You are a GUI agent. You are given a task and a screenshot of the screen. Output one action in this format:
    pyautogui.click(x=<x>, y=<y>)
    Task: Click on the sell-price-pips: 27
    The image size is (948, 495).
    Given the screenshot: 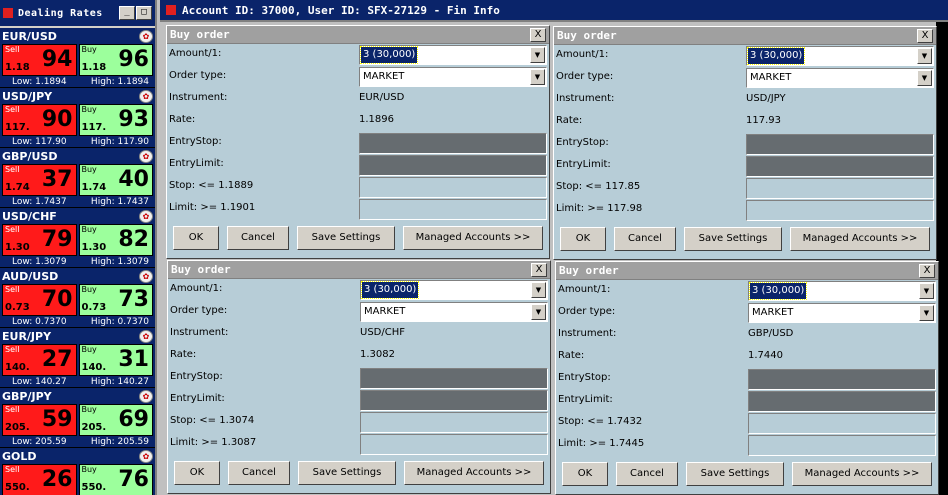 What is the action you would take?
    pyautogui.click(x=57, y=359)
    